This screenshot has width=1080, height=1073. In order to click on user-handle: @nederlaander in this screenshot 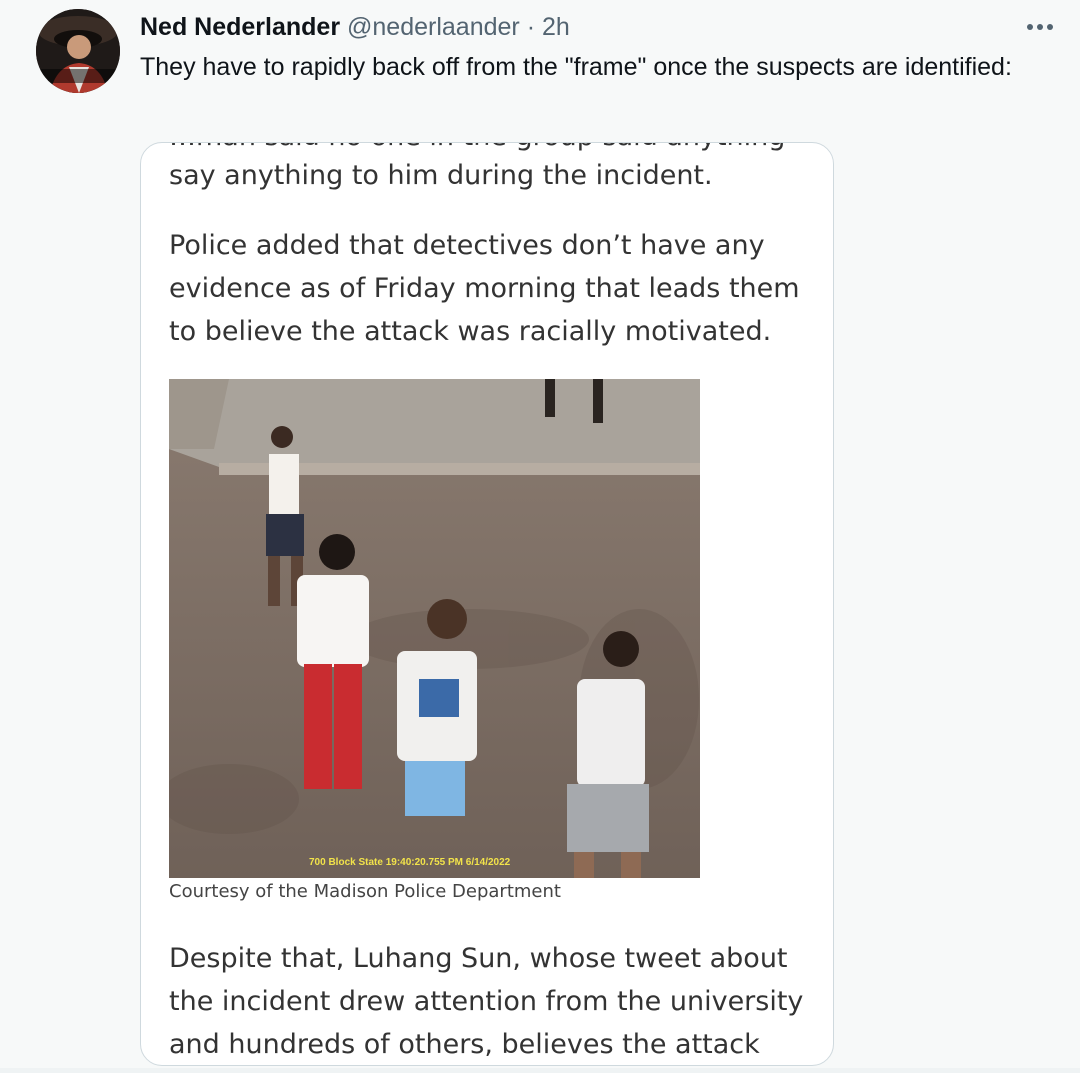, I will do `click(433, 27)`.